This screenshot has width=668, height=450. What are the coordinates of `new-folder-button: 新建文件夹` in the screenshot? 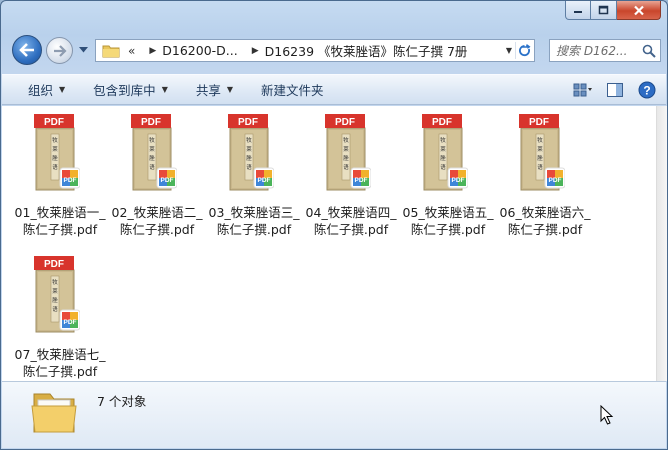 It's located at (292, 90).